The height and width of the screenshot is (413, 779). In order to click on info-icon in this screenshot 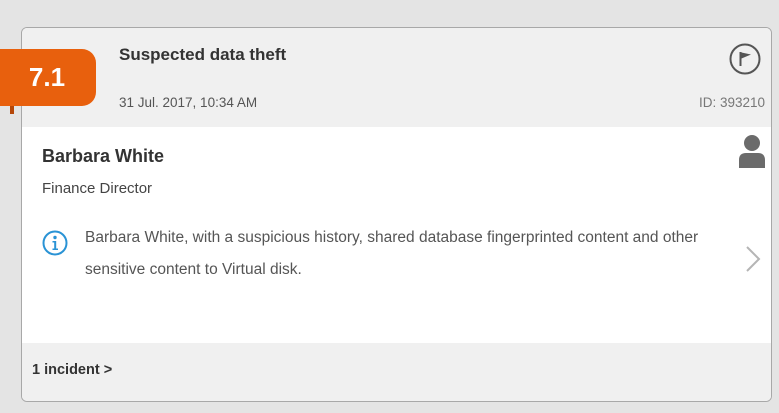, I will do `click(55, 243)`.